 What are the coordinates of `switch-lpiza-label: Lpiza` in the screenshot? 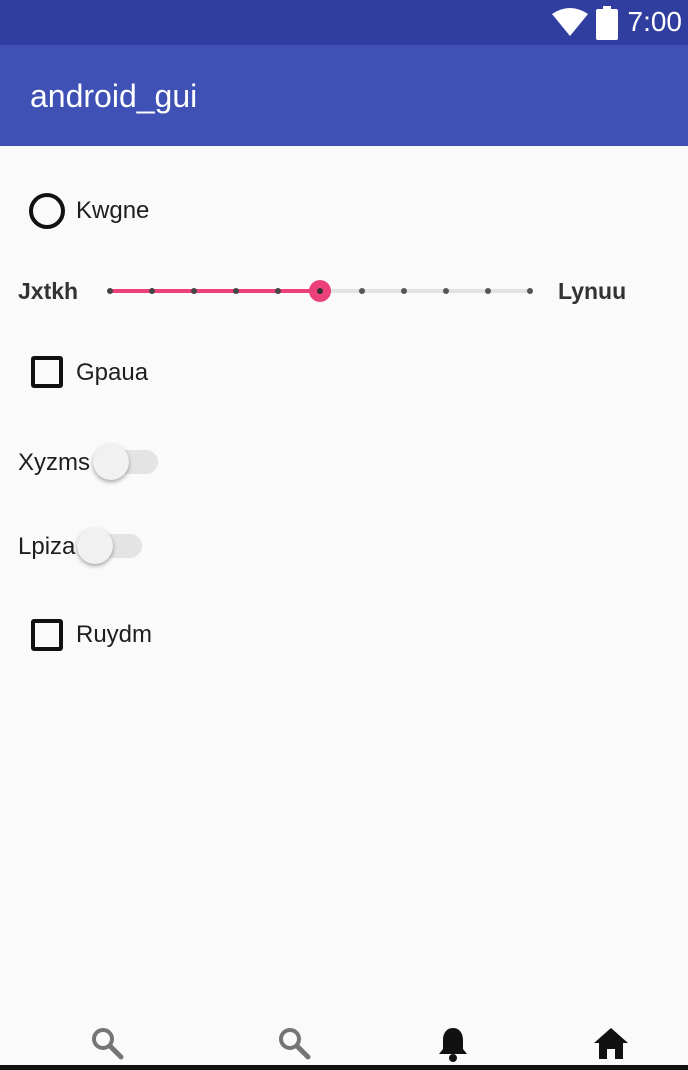 It's located at (47, 546).